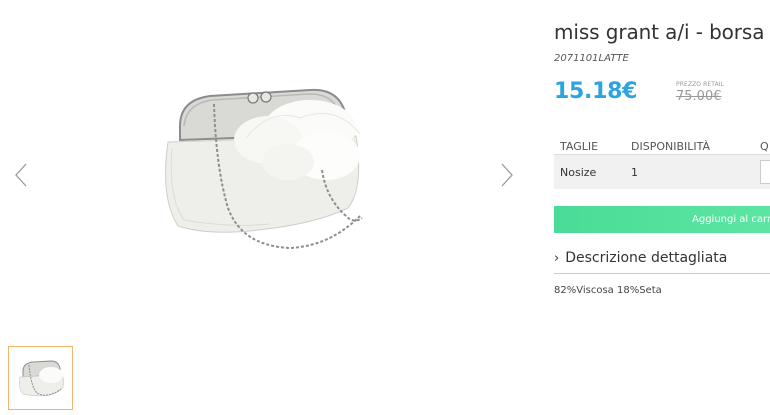  What do you see at coordinates (265, 173) in the screenshot?
I see `product-main-image` at bounding box center [265, 173].